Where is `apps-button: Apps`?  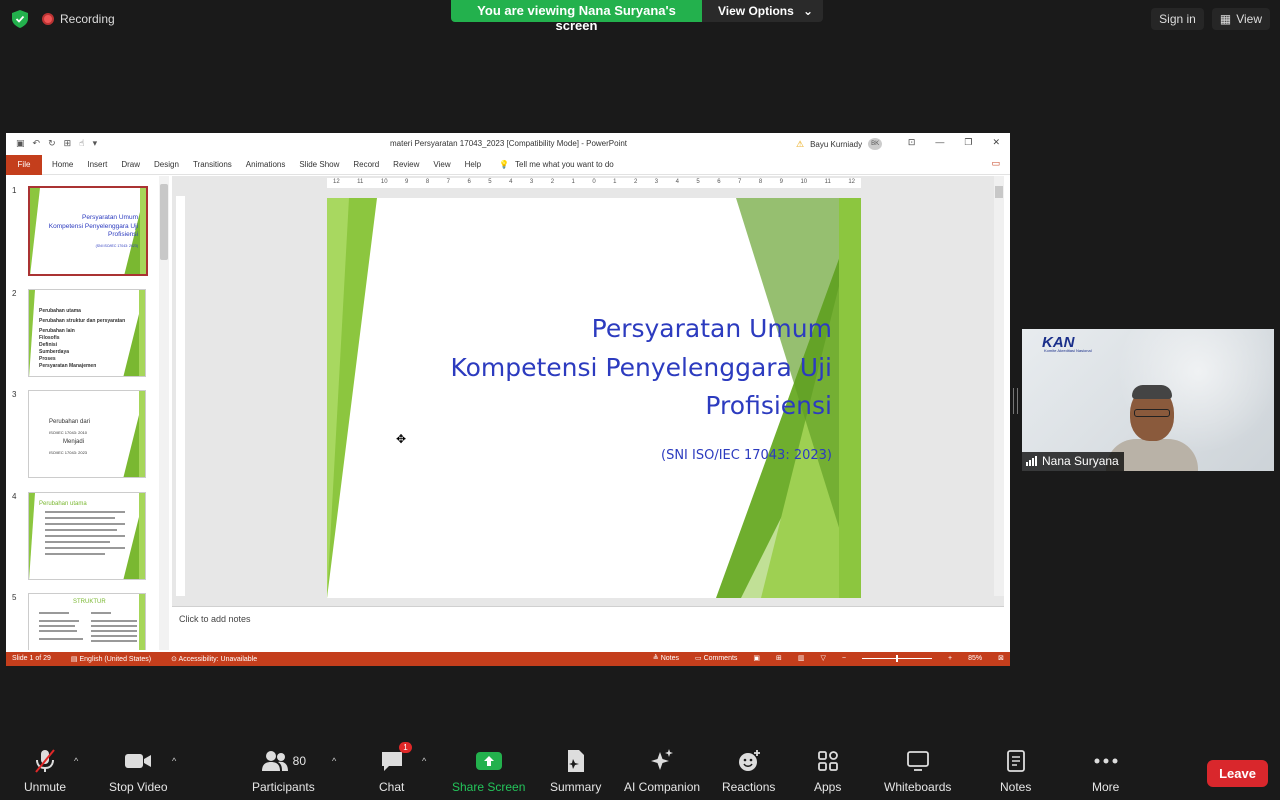 apps-button: Apps is located at coordinates (827, 771).